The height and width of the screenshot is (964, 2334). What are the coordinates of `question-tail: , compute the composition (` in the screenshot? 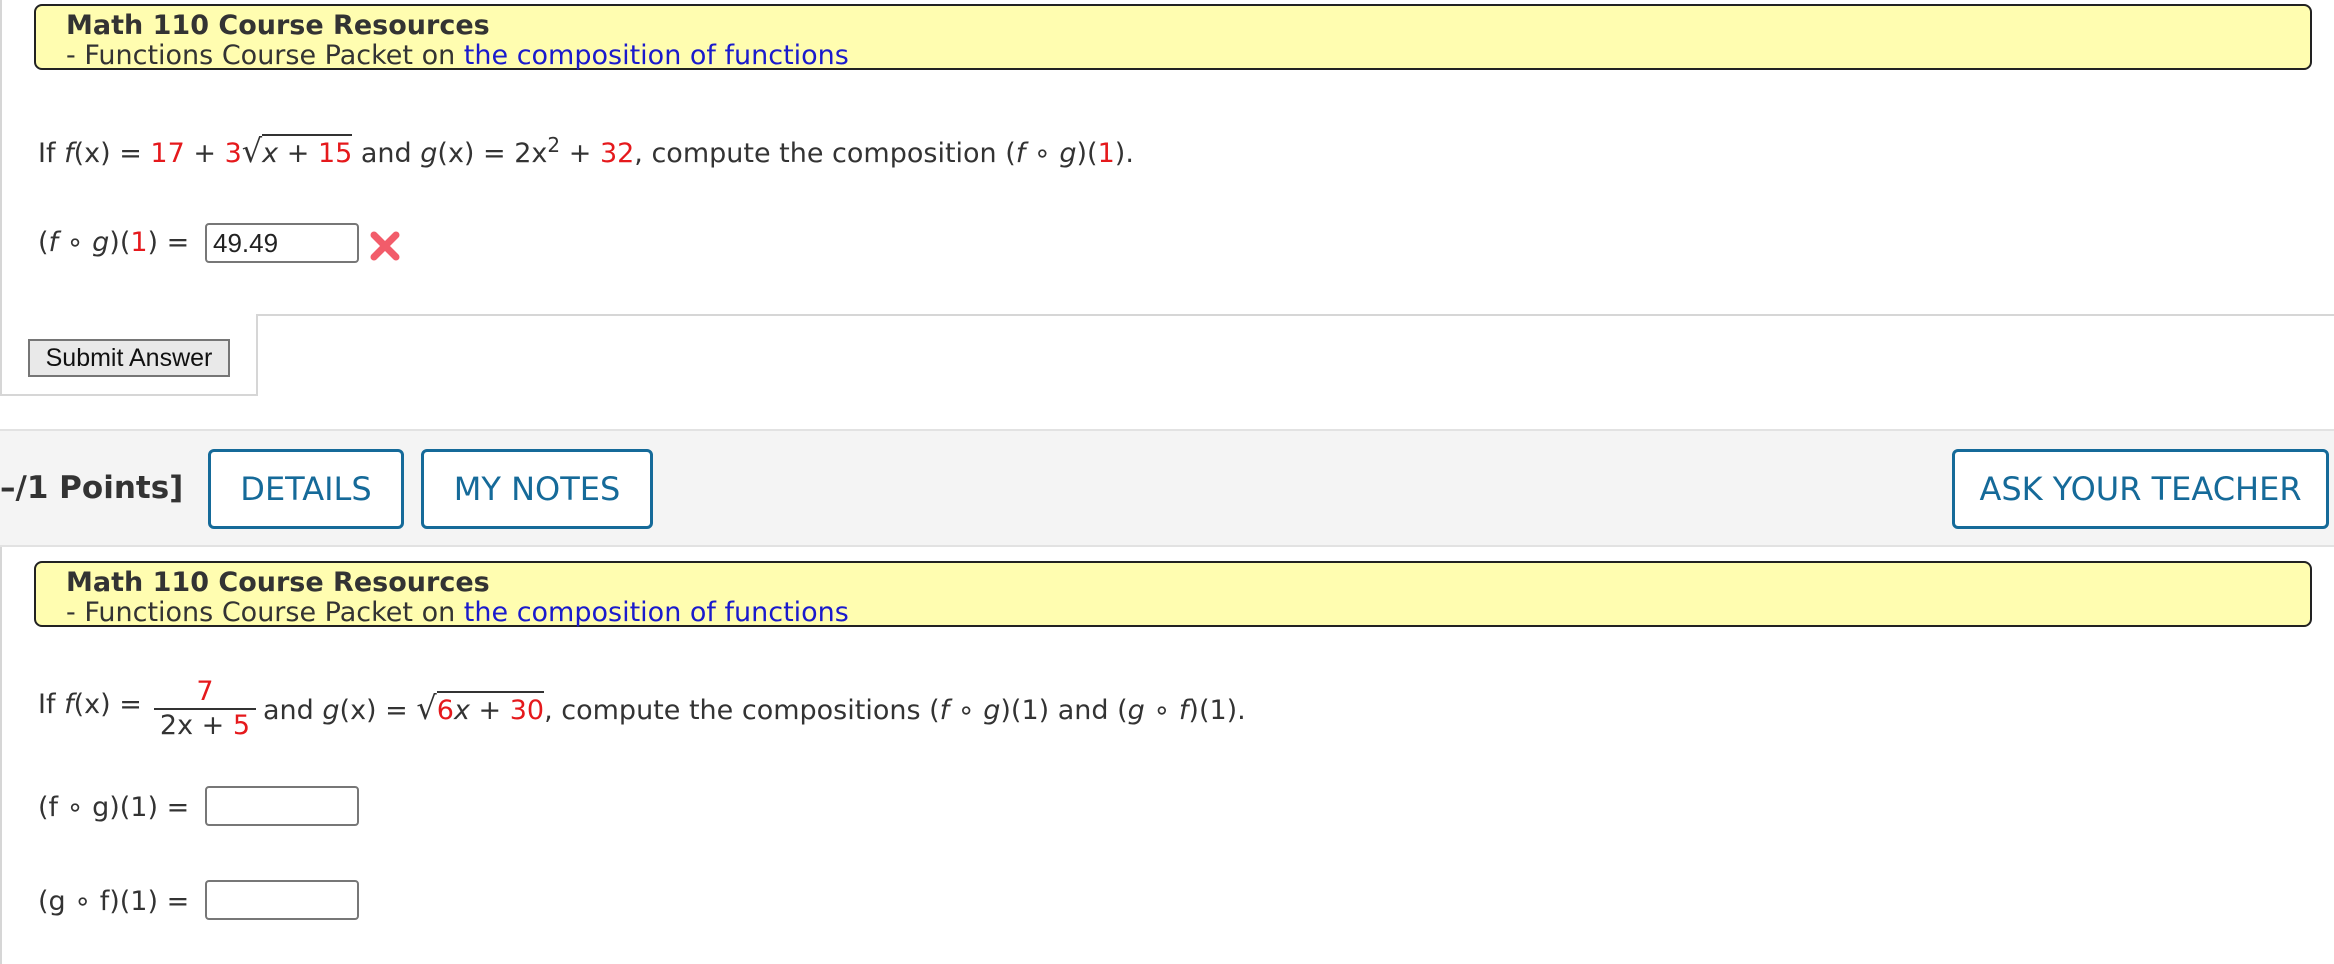 It's located at (825, 153).